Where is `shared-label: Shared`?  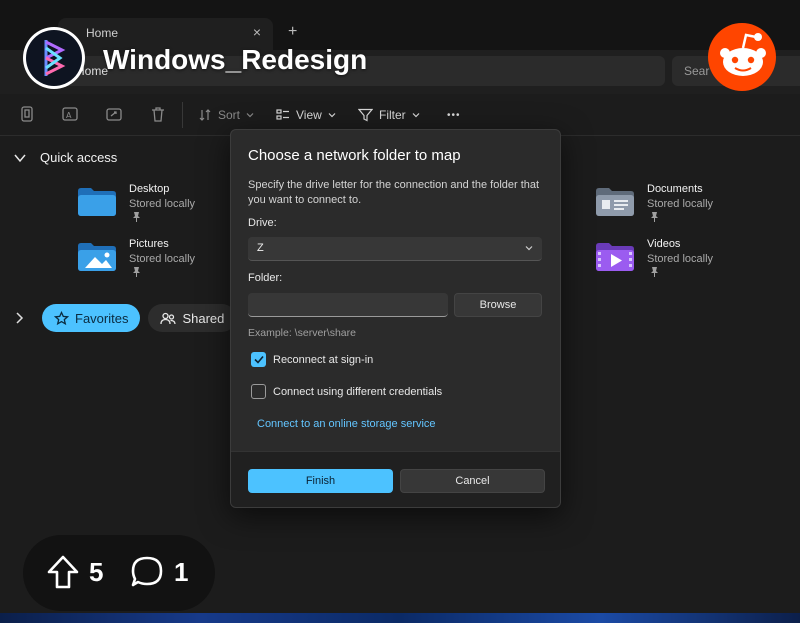
shared-label: Shared is located at coordinates (203, 318).